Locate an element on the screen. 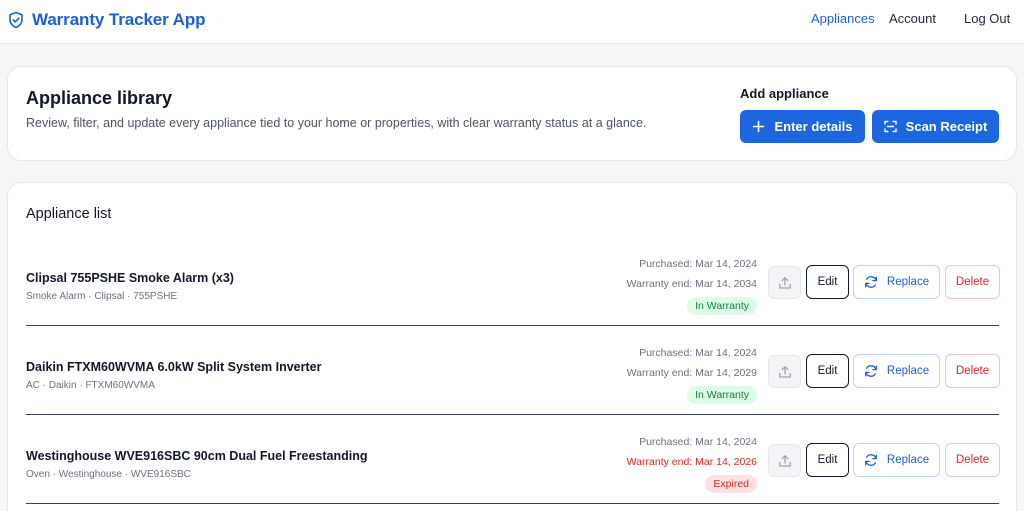 The height and width of the screenshot is (511, 1024). brand: Warranty Tracker App is located at coordinates (107, 20).